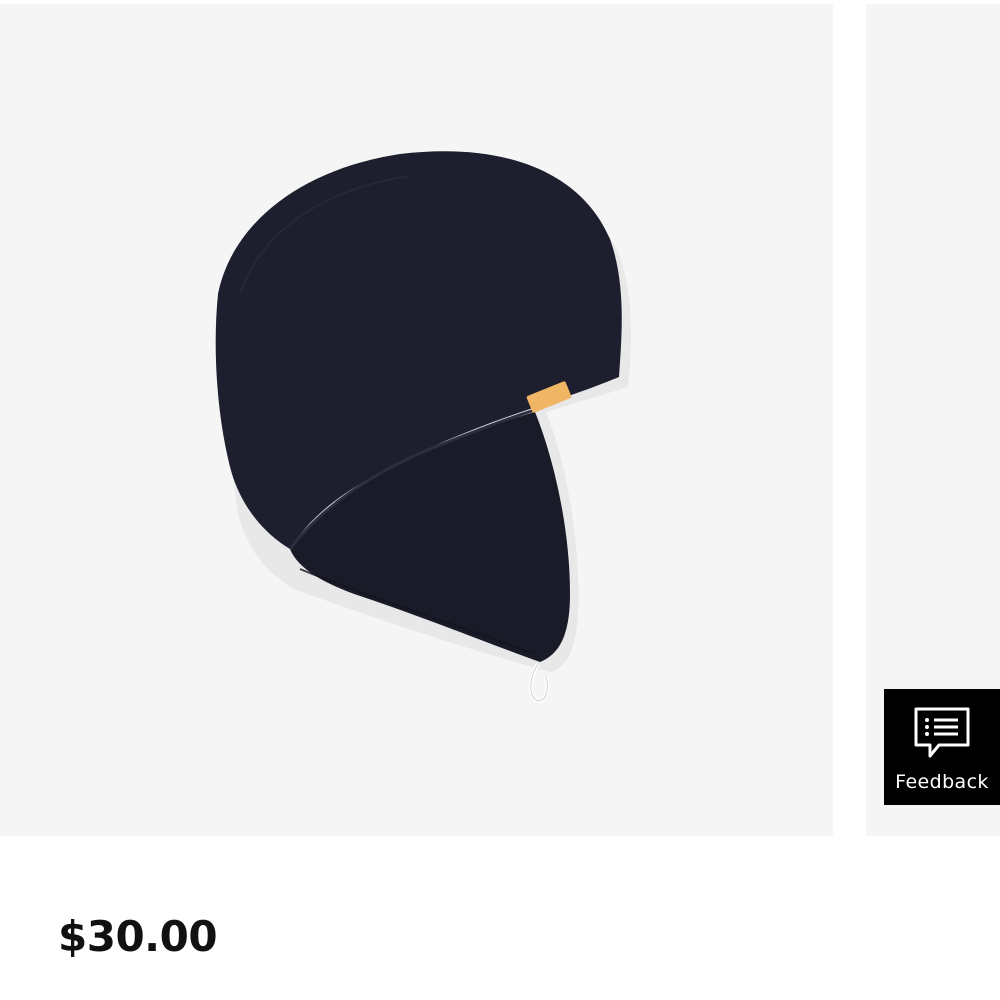 This screenshot has width=1000, height=1000. What do you see at coordinates (942, 782) in the screenshot?
I see `feedback-label: Feedback` at bounding box center [942, 782].